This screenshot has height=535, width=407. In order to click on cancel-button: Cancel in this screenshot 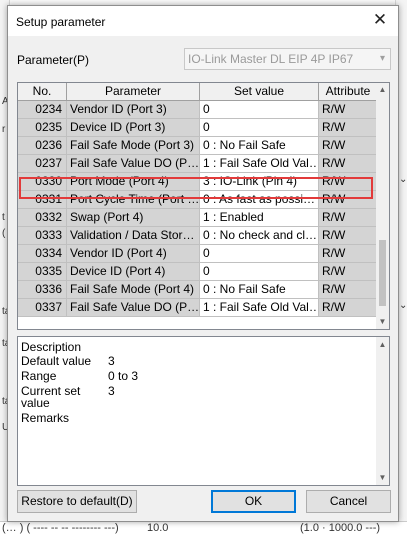, I will do `click(348, 501)`.